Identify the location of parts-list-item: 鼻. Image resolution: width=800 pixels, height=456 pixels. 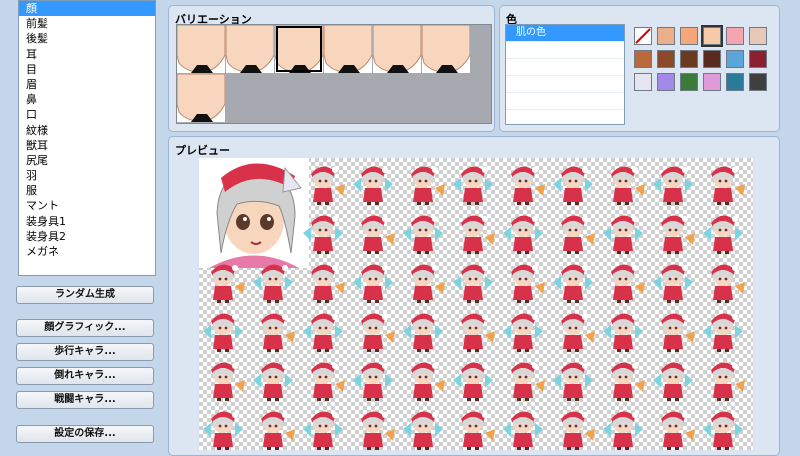
(87, 99).